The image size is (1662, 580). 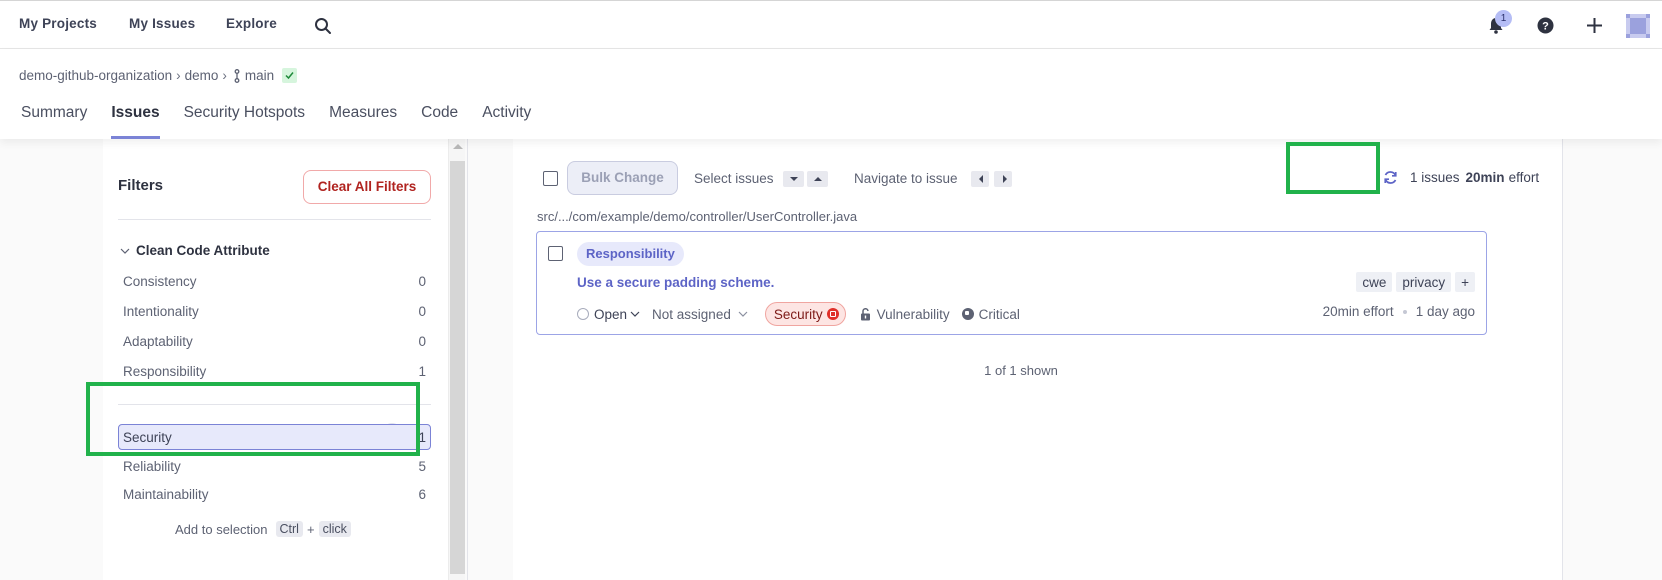 I want to click on facet-item-count: 6, so click(x=422, y=494).